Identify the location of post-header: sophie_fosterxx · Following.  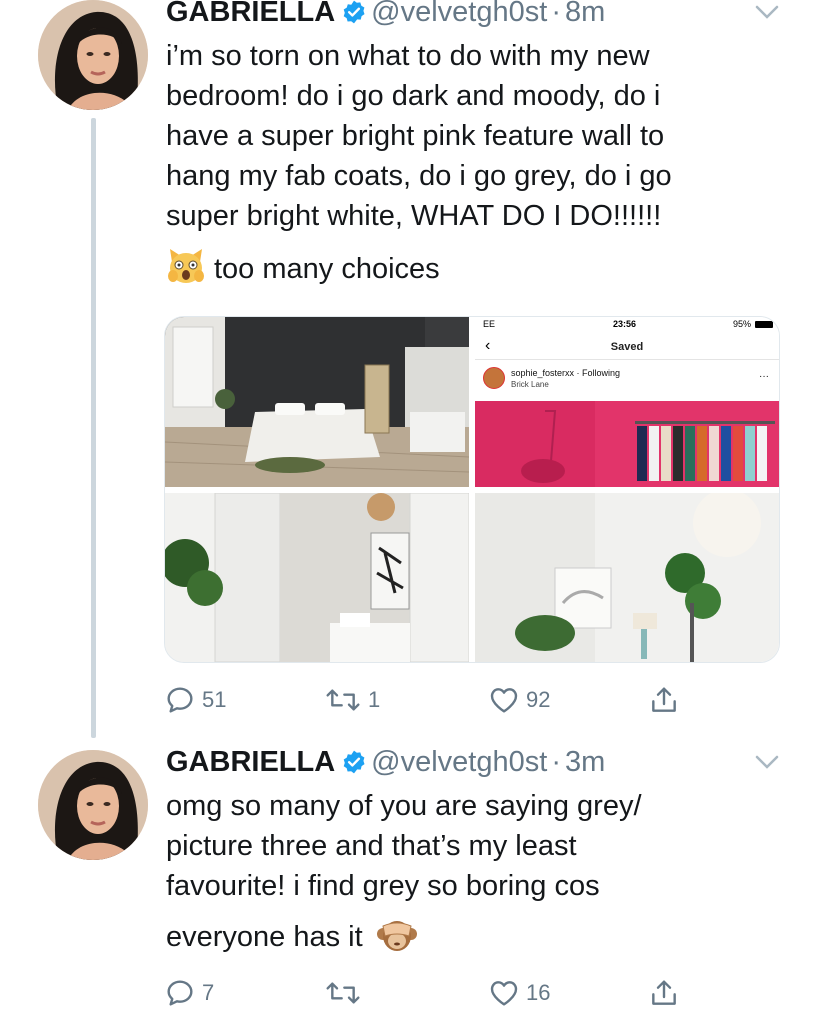
(566, 373).